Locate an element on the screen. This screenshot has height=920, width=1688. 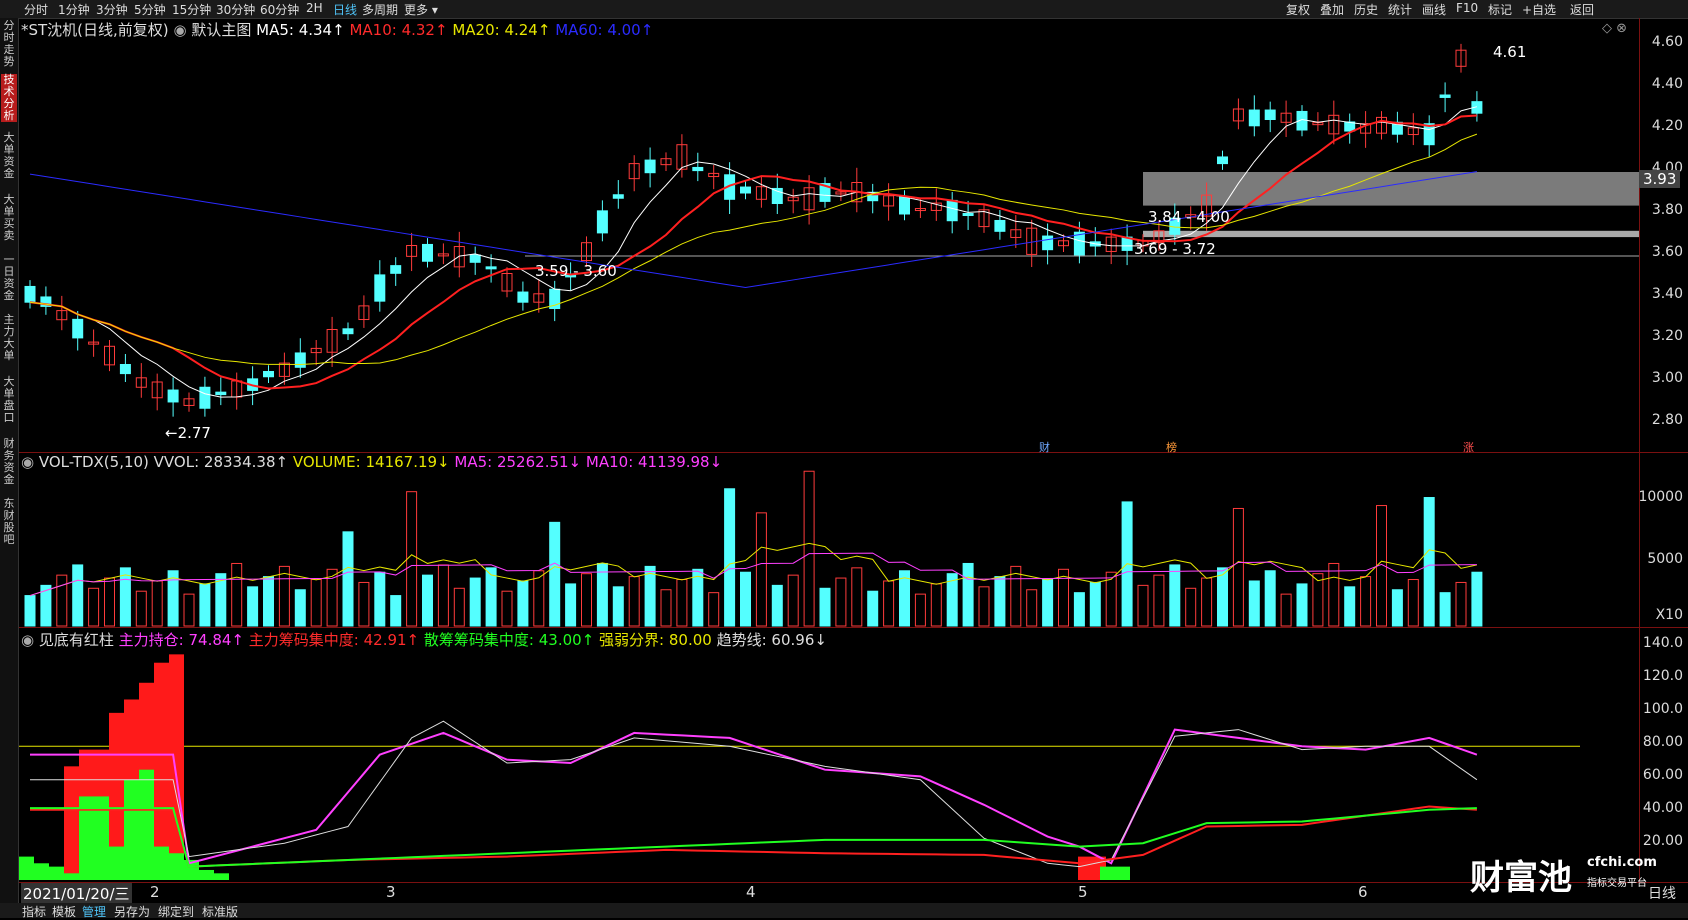
finance-marker: 财 is located at coordinates (1044, 447).